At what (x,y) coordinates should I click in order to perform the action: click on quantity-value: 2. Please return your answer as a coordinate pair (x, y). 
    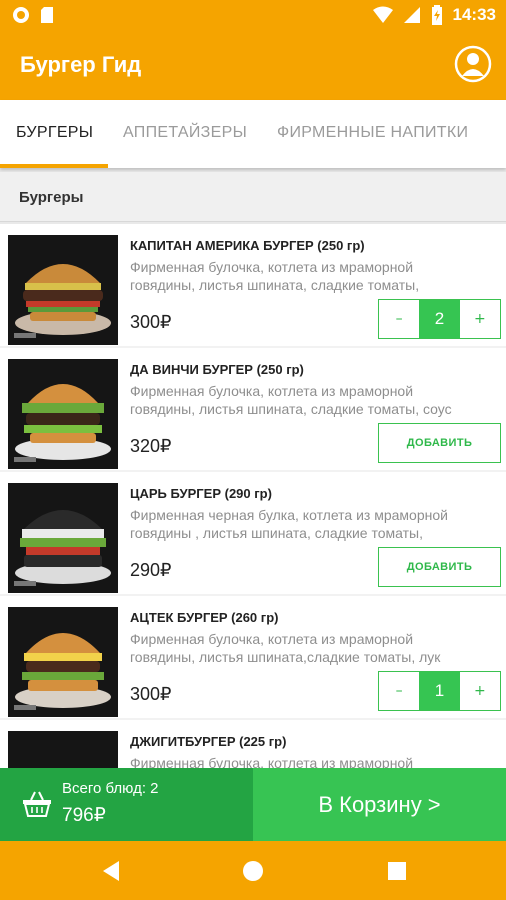
    Looking at the image, I should click on (439, 319).